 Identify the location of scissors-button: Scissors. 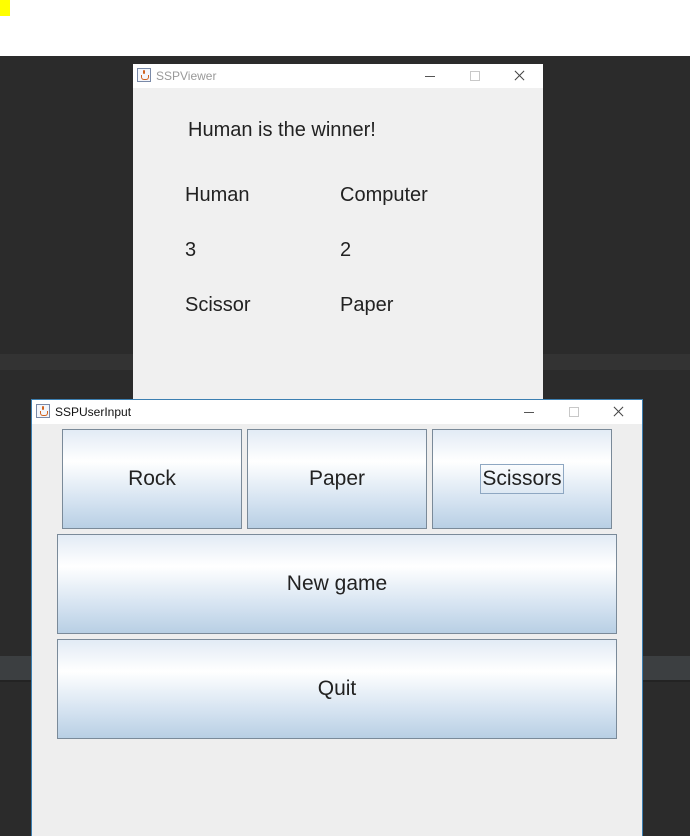
(522, 479).